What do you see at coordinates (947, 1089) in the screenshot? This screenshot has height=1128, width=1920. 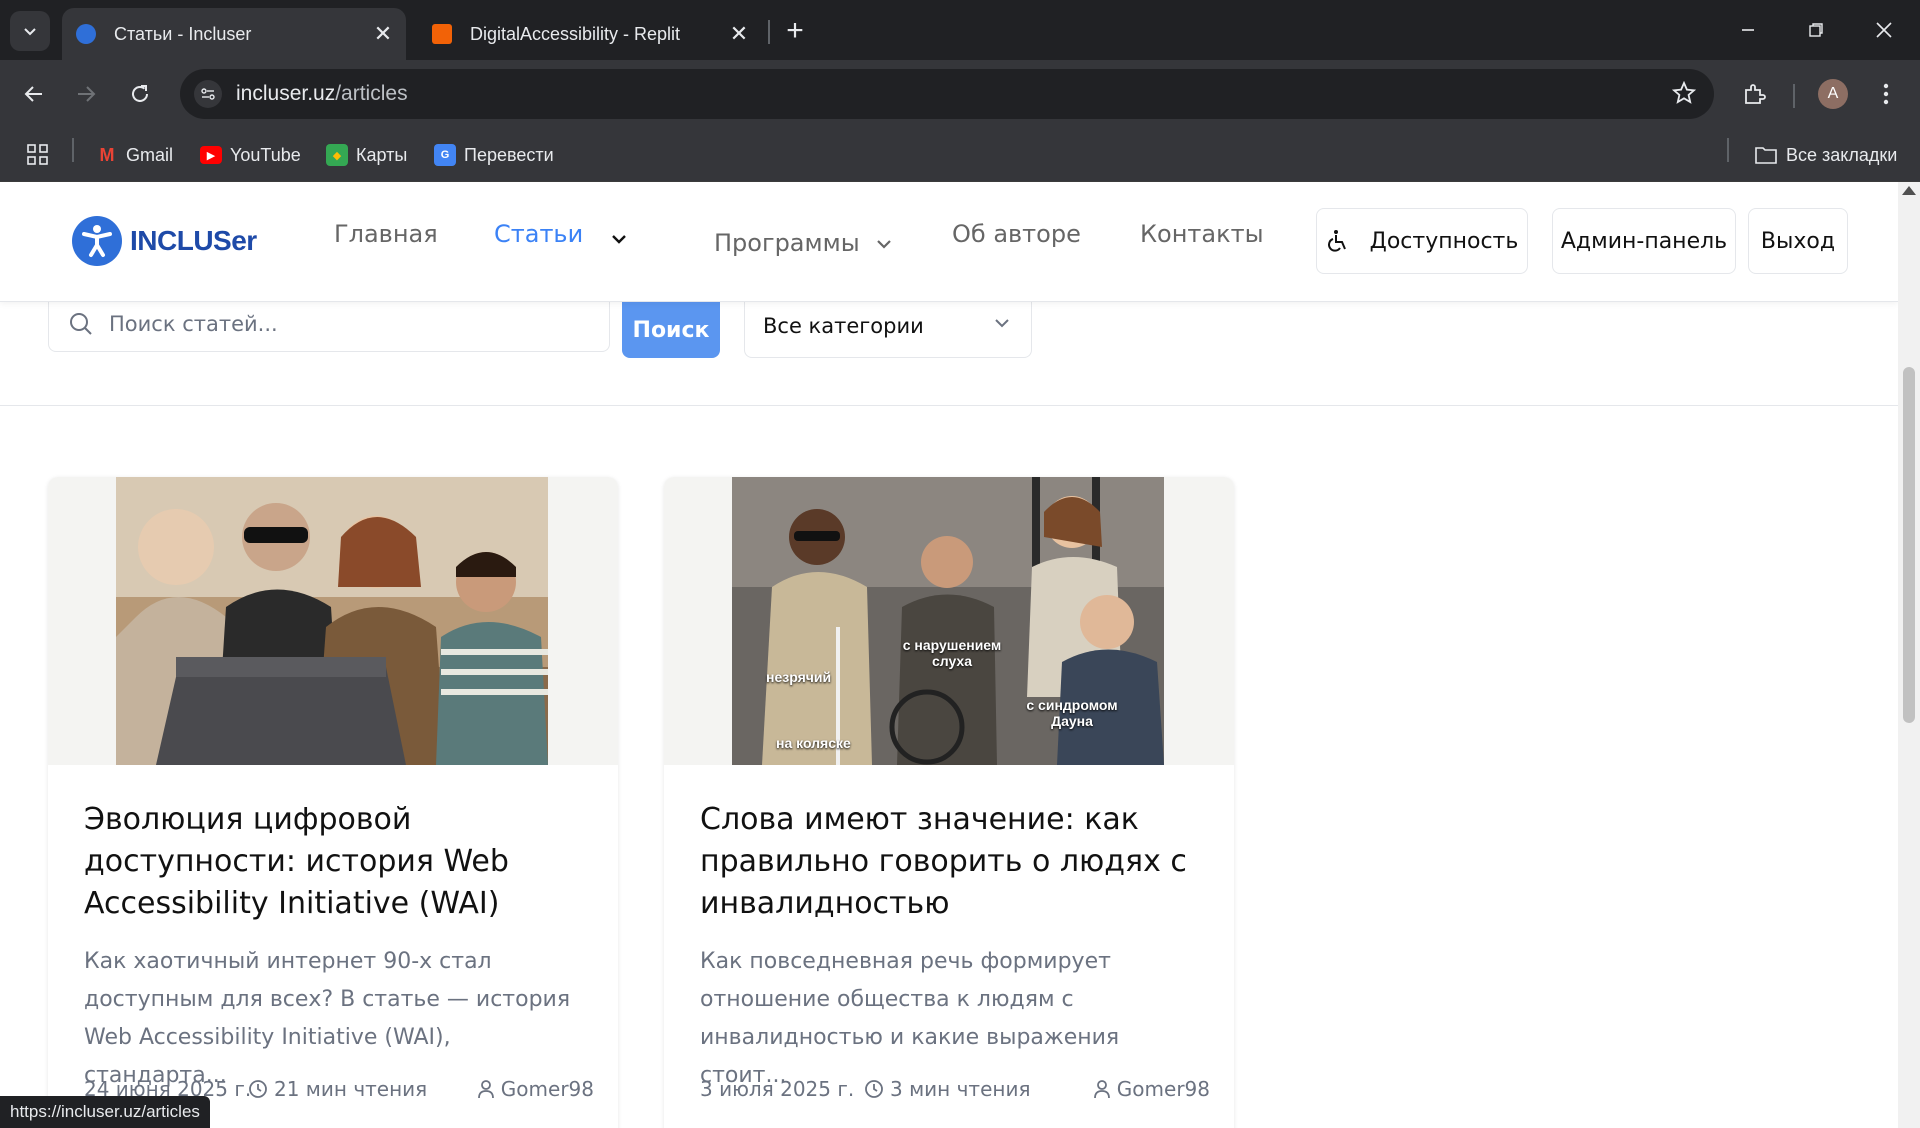 I see `article-read-time: 3 мин чтения` at bounding box center [947, 1089].